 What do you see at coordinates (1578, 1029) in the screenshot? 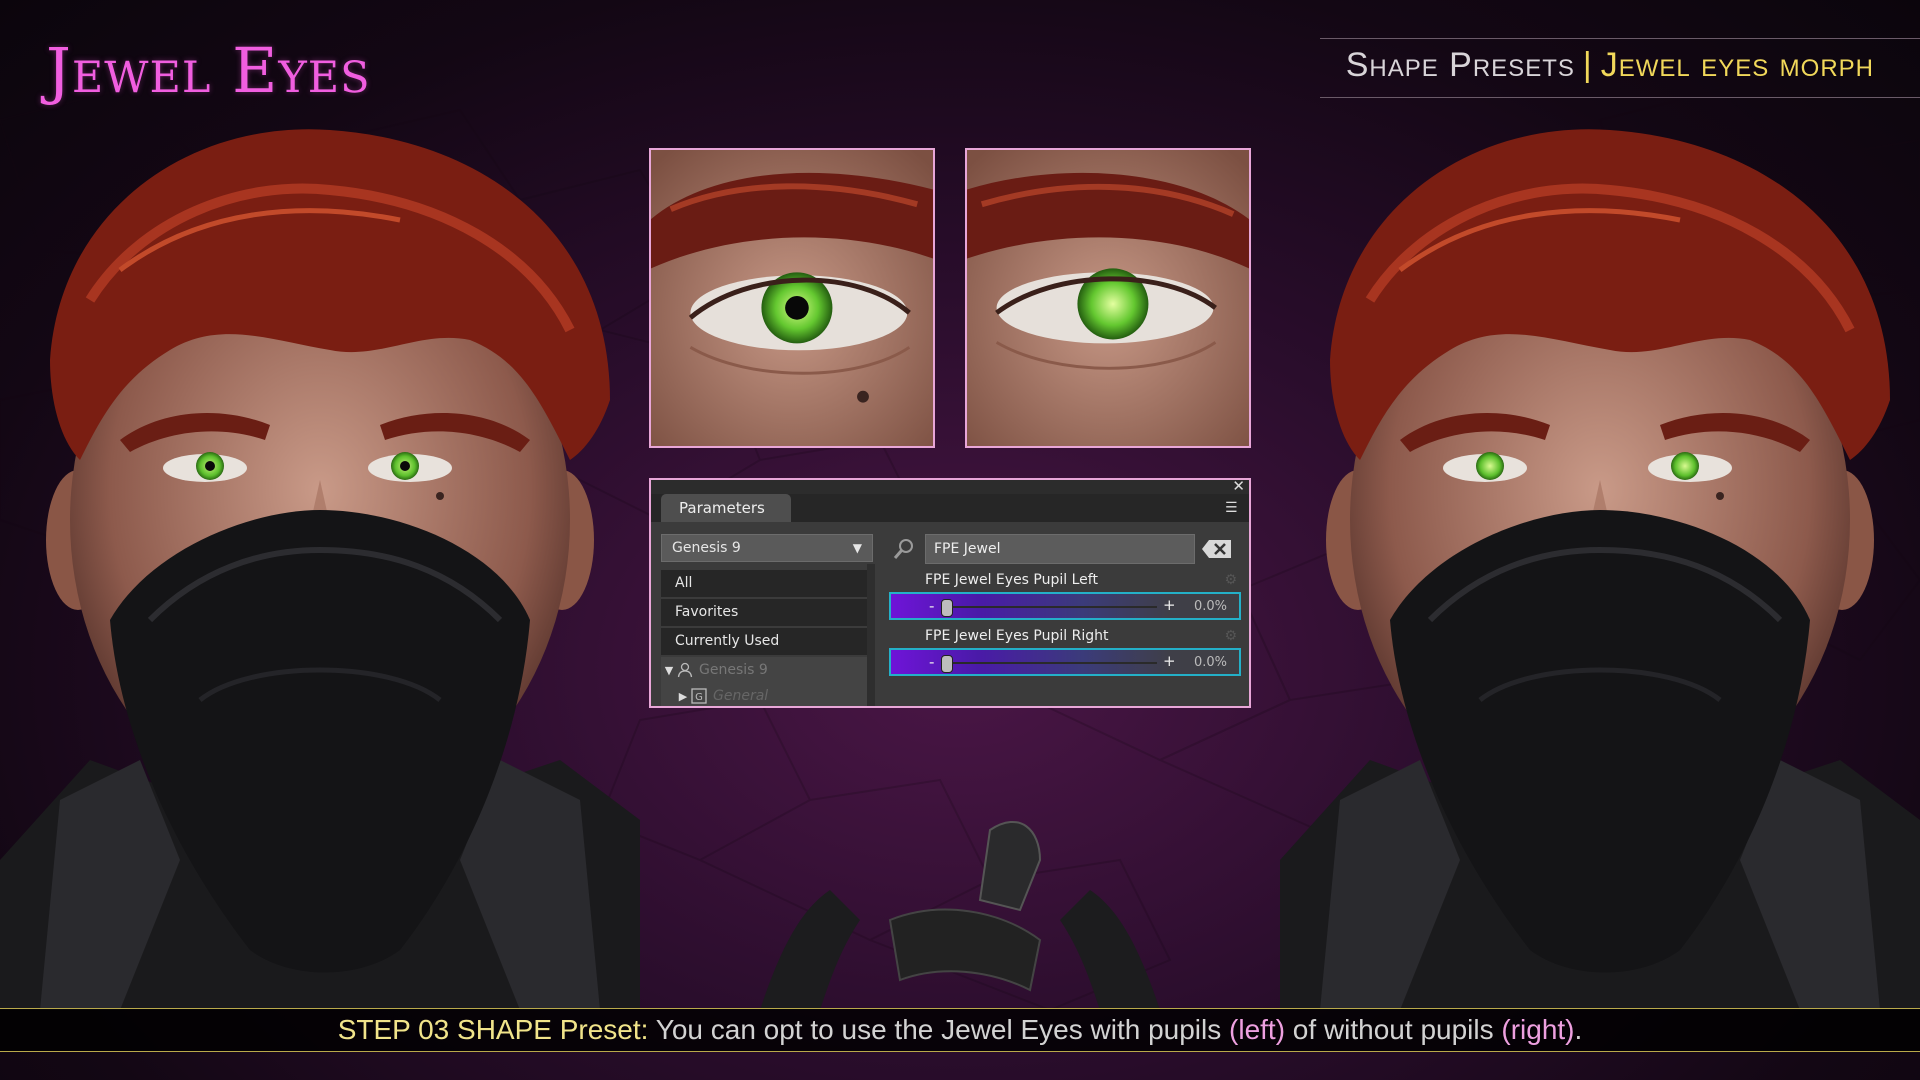
I see `caption-end: .` at bounding box center [1578, 1029].